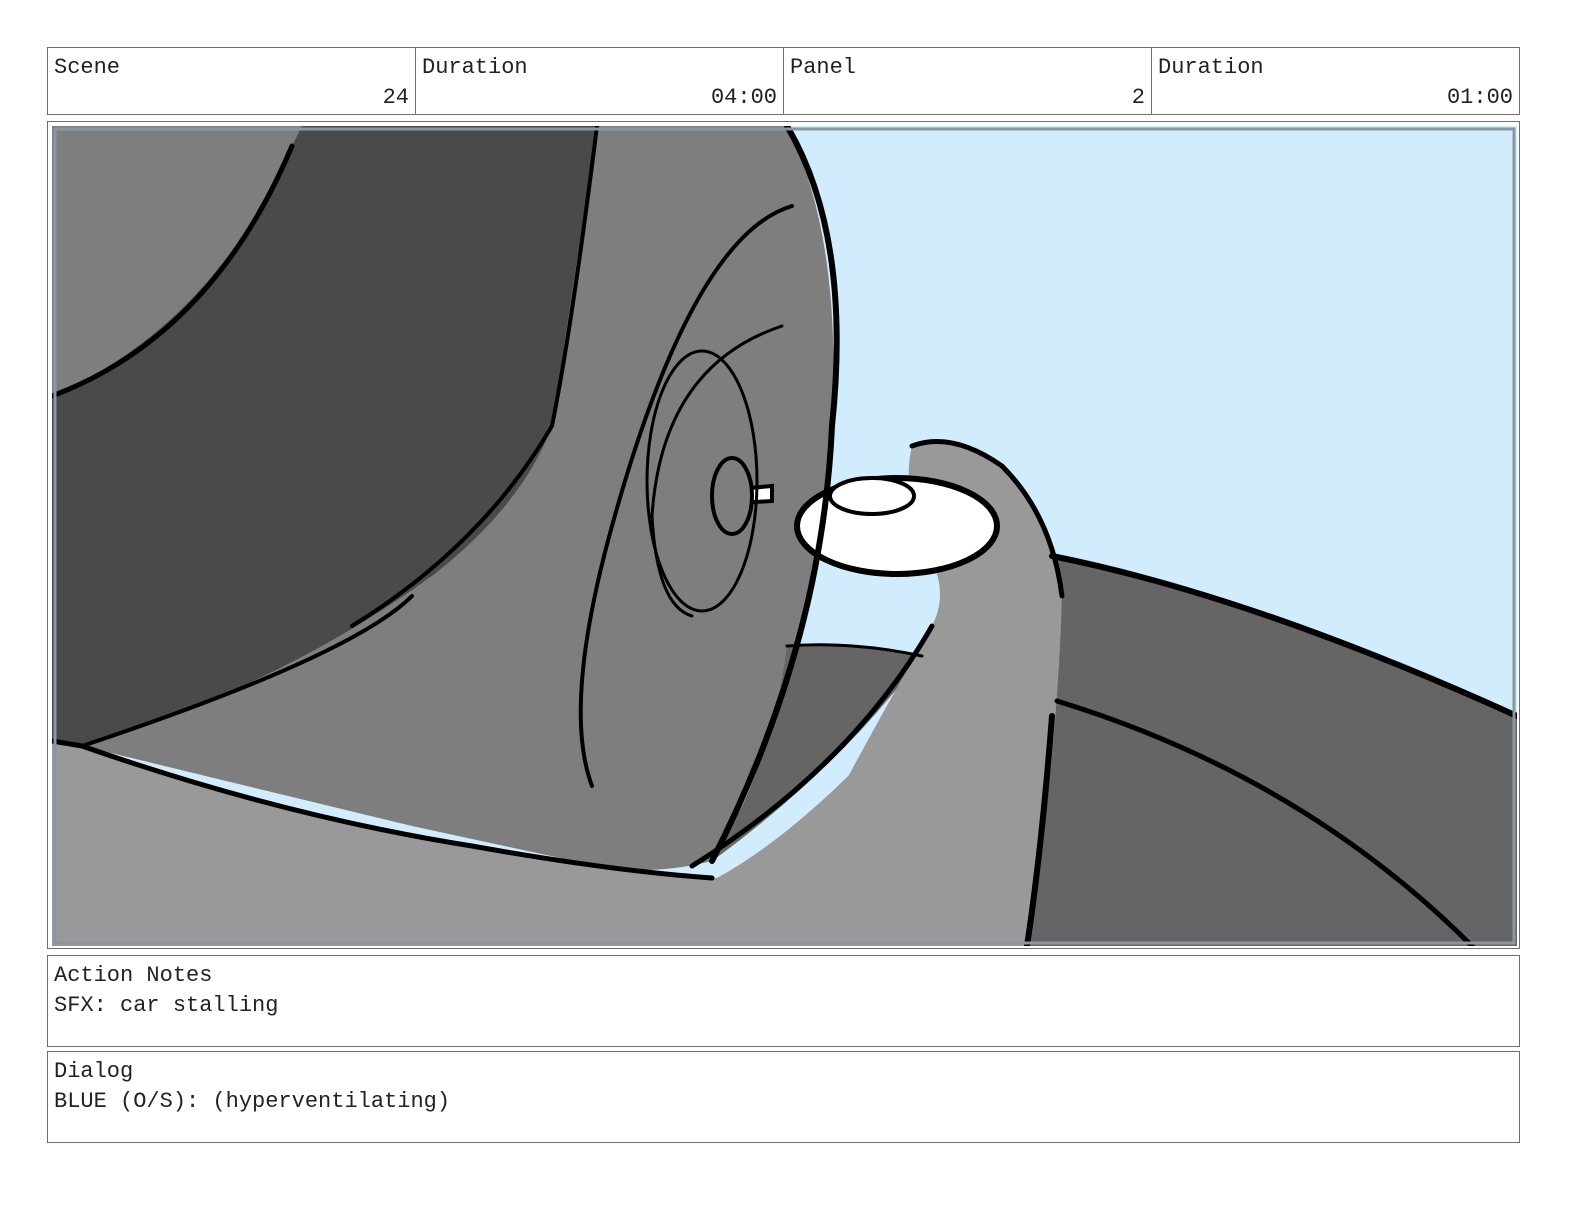 The width and height of the screenshot is (1582, 1225). Describe the element at coordinates (732, 496) in the screenshot. I see `ignition-ring-inner` at that location.